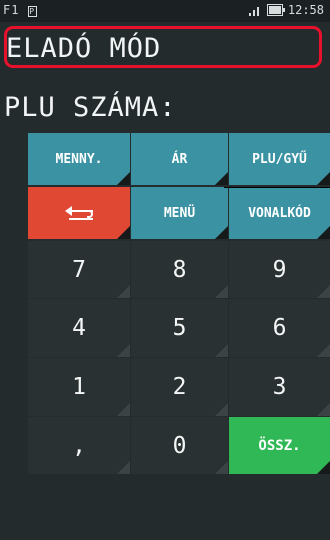 This screenshot has width=330, height=540. What do you see at coordinates (79, 159) in the screenshot?
I see `quantity-button: MENNY.` at bounding box center [79, 159].